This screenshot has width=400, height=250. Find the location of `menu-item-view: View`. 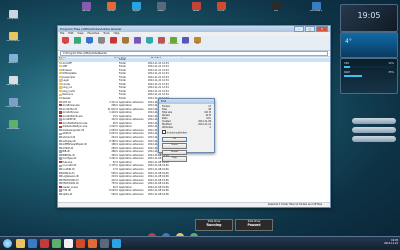

menu-item-view: View is located at coordinates (80, 34).